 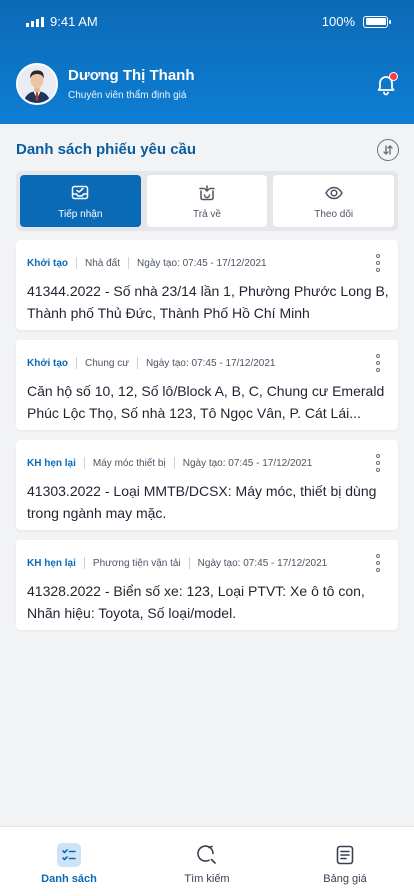 What do you see at coordinates (334, 214) in the screenshot?
I see `tab-label: Theo dõi` at bounding box center [334, 214].